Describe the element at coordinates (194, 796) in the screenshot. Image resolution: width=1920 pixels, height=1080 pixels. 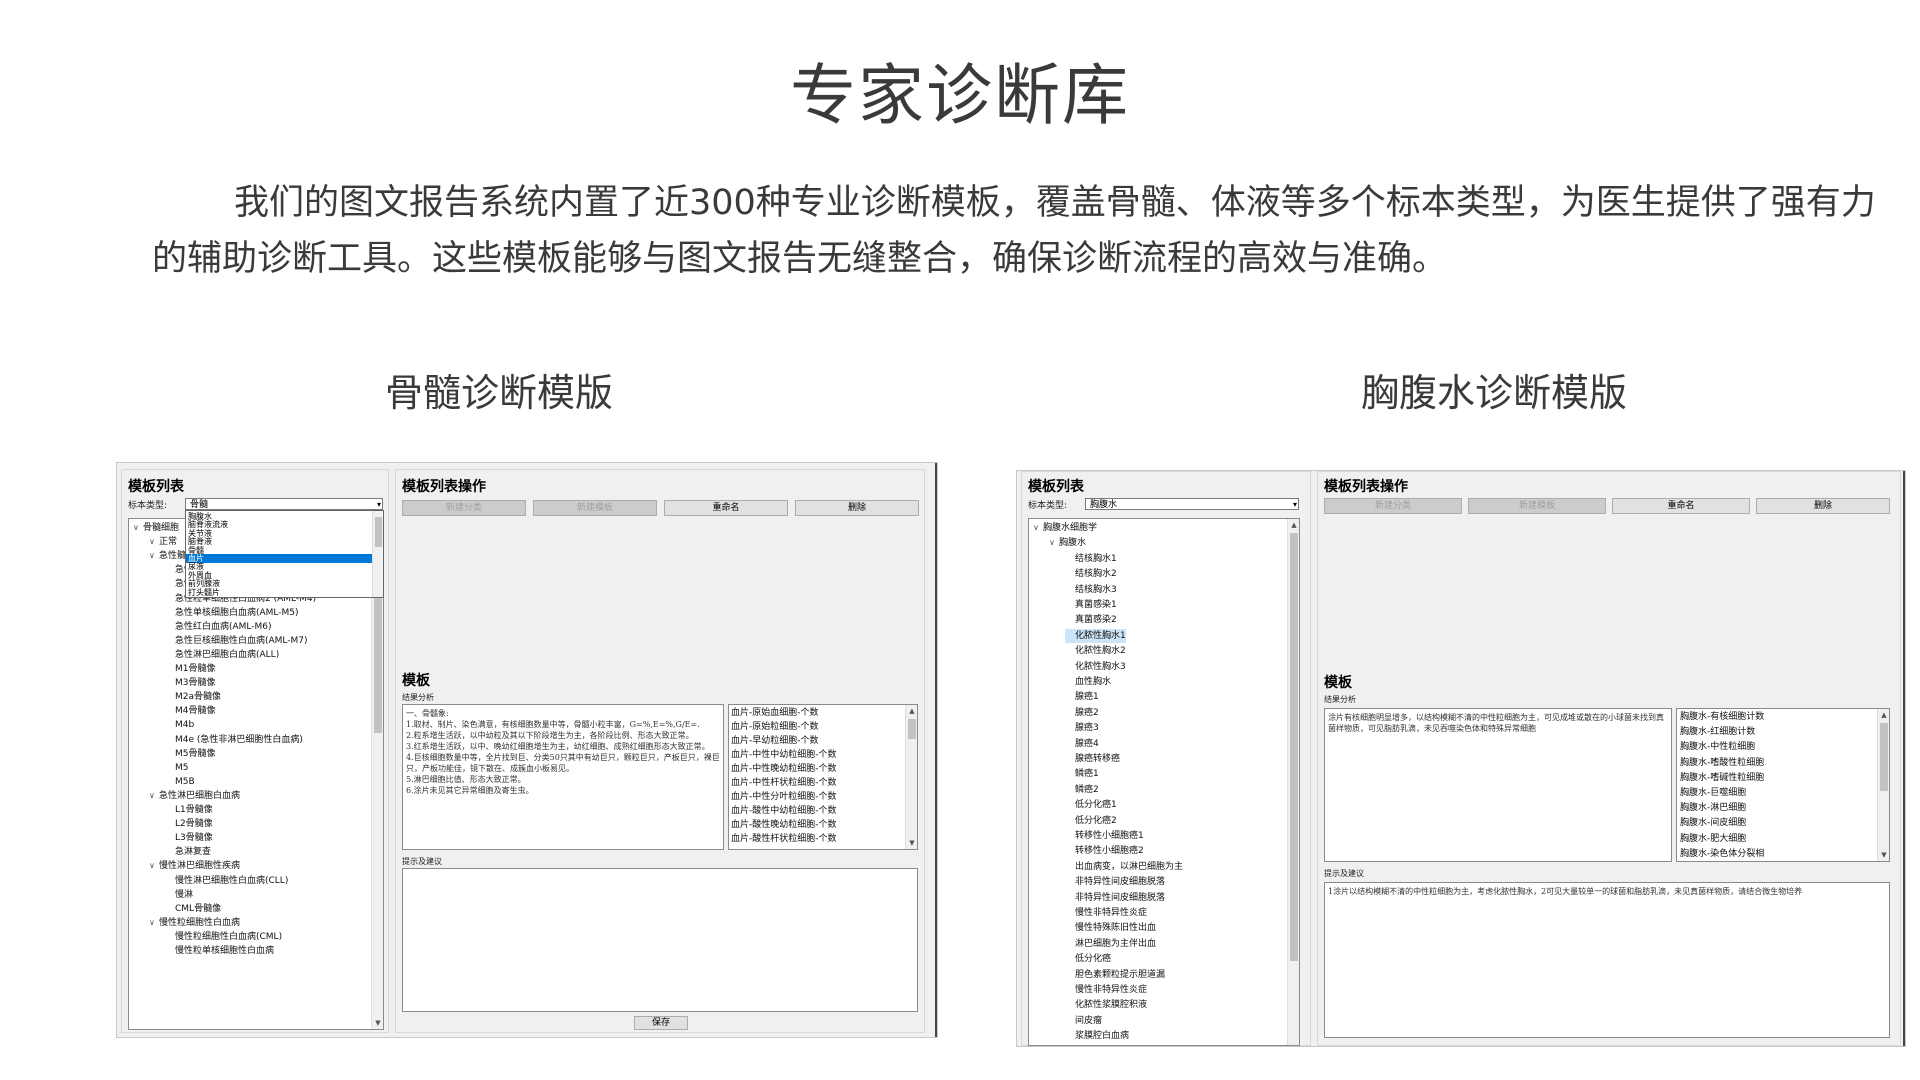
I see `tree-item: ∨ 急性淋巴细胞白血病` at that location.